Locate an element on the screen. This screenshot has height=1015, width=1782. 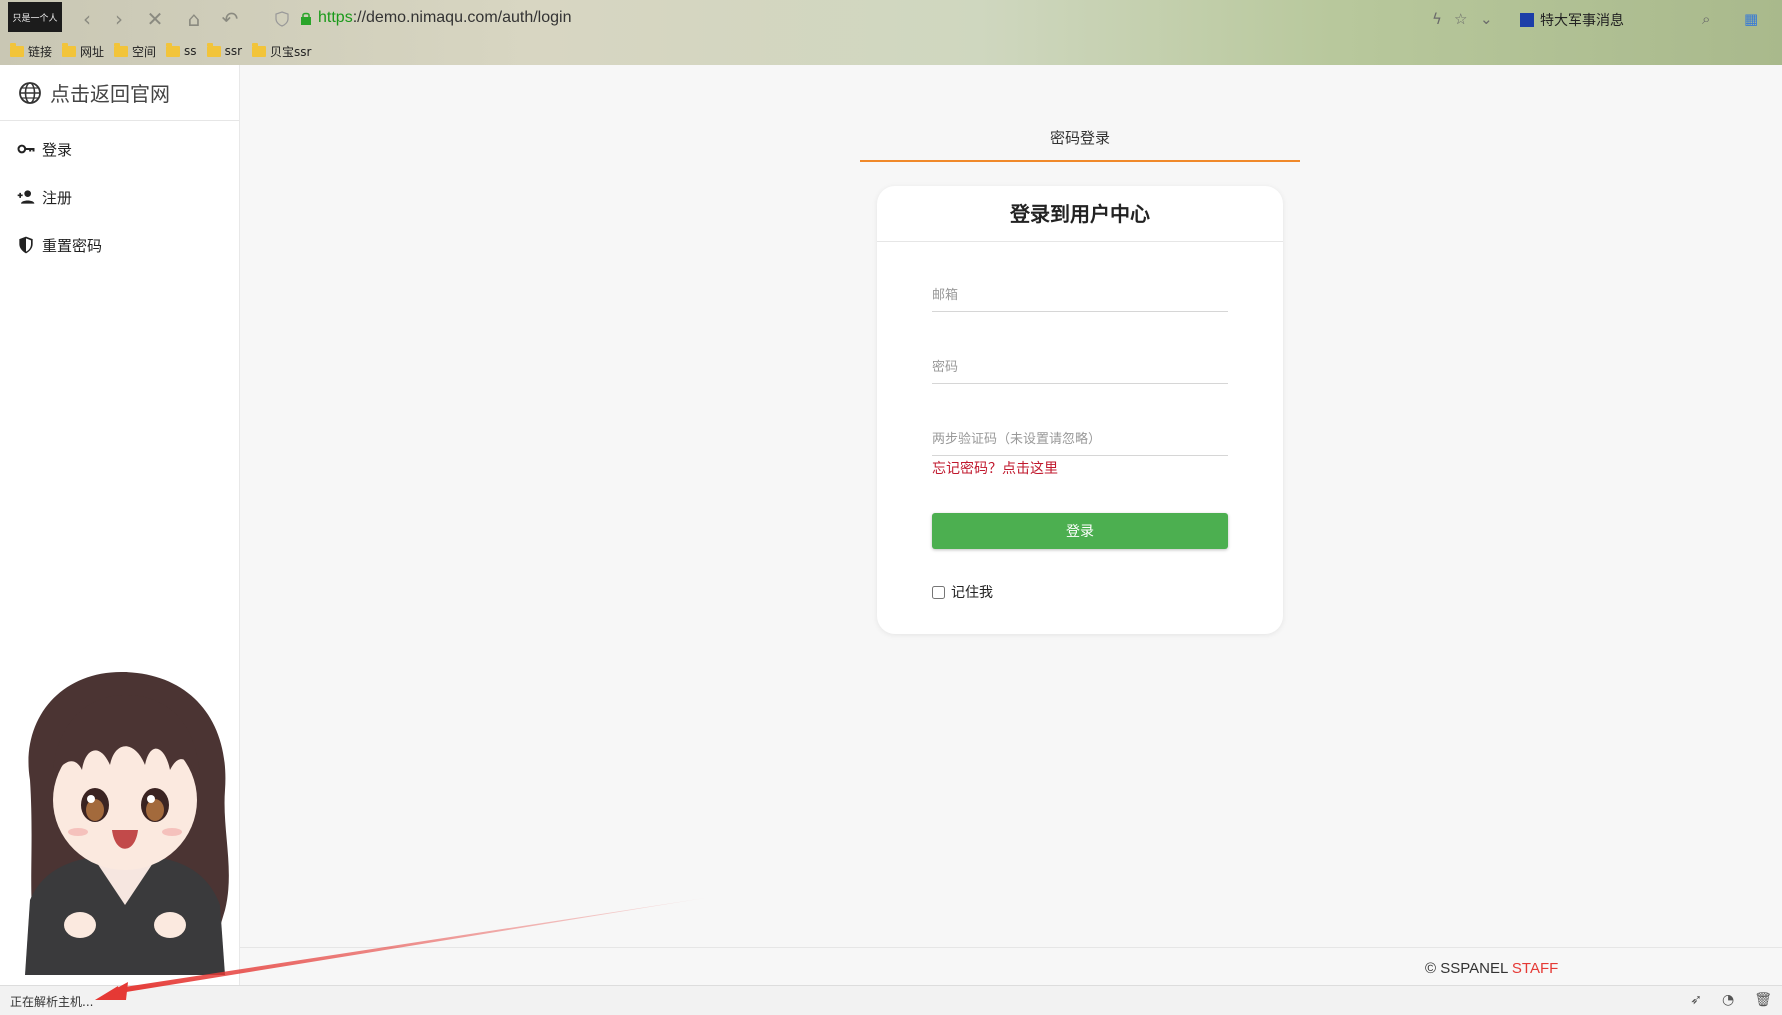
tab-password-login: 密码登录 is located at coordinates (1080, 140).